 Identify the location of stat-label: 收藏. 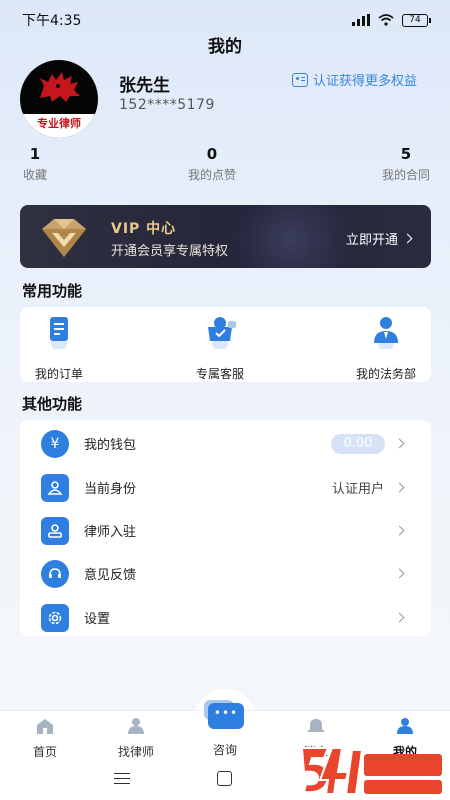
(34, 175).